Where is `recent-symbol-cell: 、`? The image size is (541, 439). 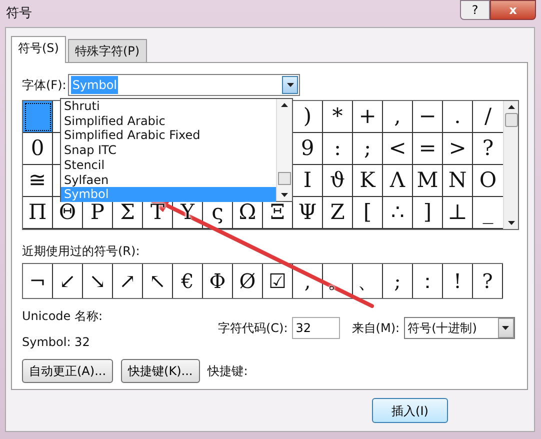
recent-symbol-cell: 、 is located at coordinates (368, 281).